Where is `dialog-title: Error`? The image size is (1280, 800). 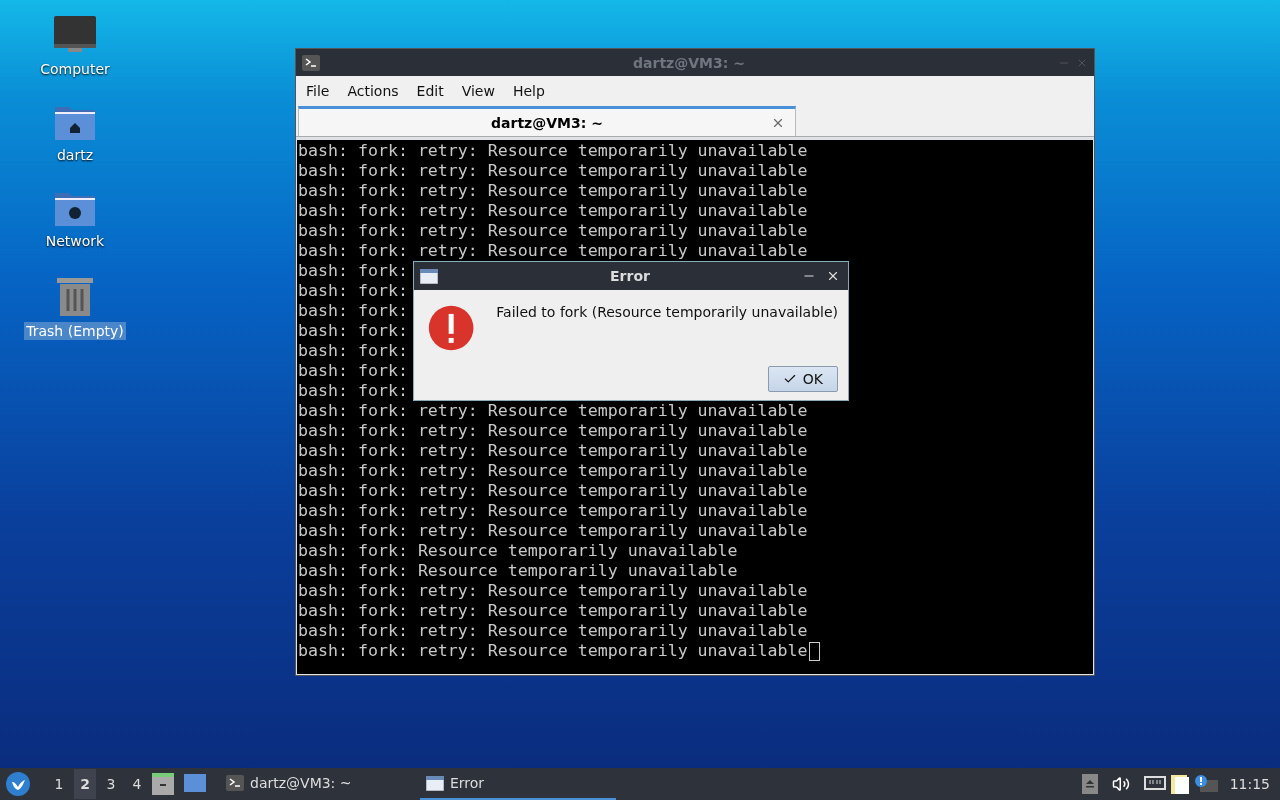
dialog-title: Error is located at coordinates (630, 276).